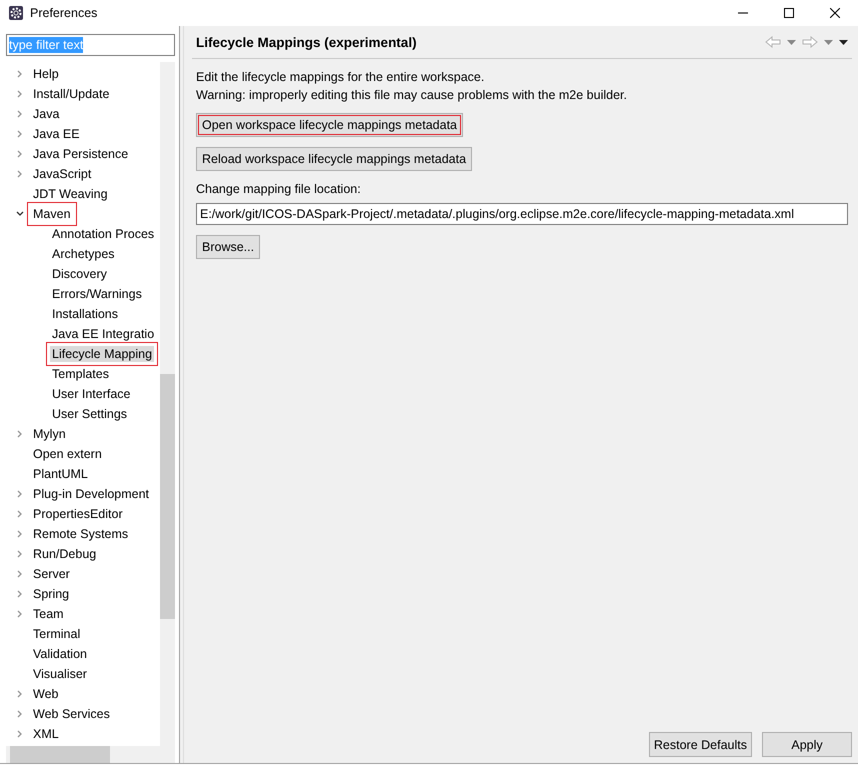  What do you see at coordinates (97, 294) in the screenshot?
I see `tree-item: Errors/Warnings` at bounding box center [97, 294].